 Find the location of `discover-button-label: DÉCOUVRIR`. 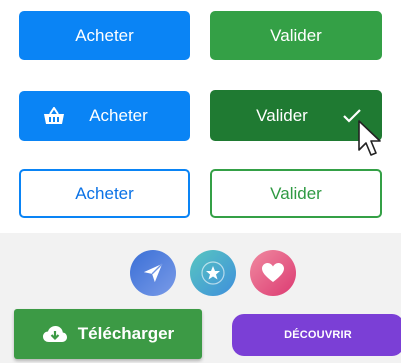

discover-button-label: DÉCOUVRIR is located at coordinates (318, 335).